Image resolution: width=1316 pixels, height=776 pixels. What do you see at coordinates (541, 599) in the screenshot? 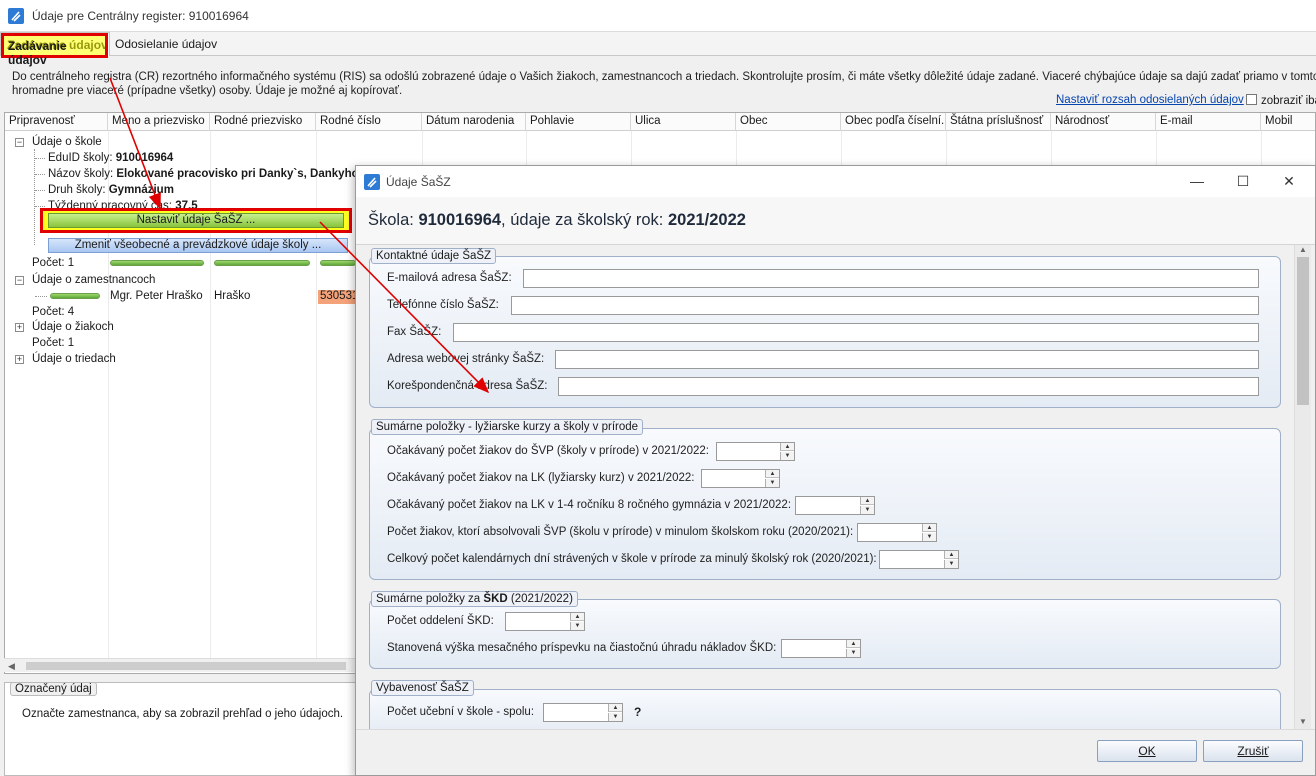
I see `skd-legend-suffix: (2021/2022)` at bounding box center [541, 599].